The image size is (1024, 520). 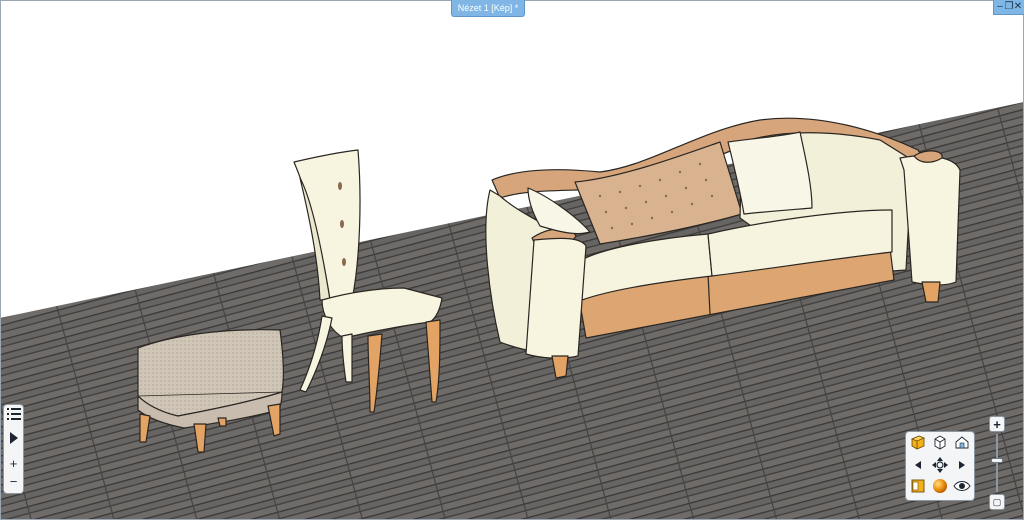 I want to click on list-icon, so click(x=13, y=416).